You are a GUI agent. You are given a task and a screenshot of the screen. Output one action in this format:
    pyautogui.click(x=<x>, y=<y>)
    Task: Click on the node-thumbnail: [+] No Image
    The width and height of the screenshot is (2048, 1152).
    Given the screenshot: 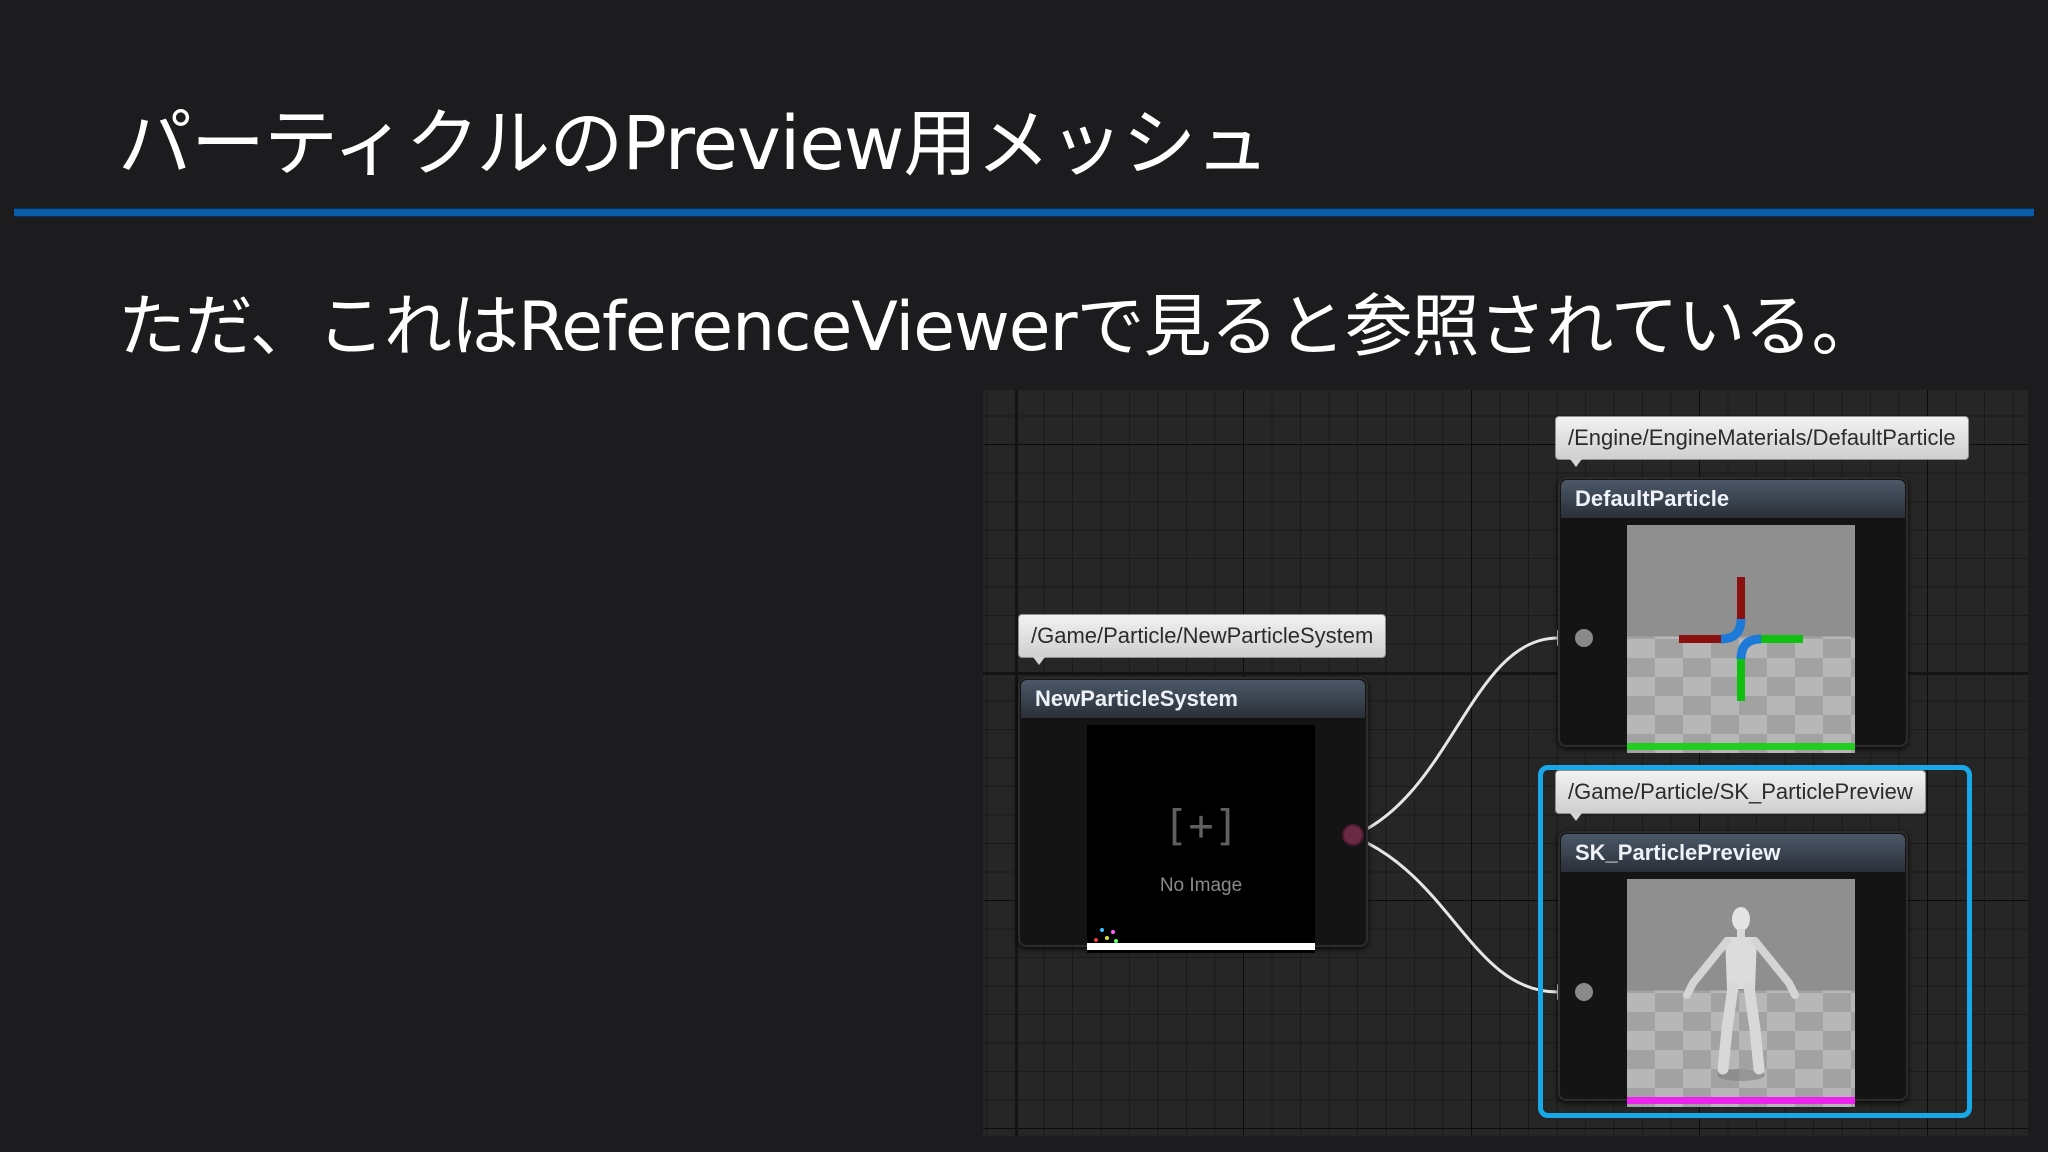 What is the action you would take?
    pyautogui.click(x=1201, y=839)
    